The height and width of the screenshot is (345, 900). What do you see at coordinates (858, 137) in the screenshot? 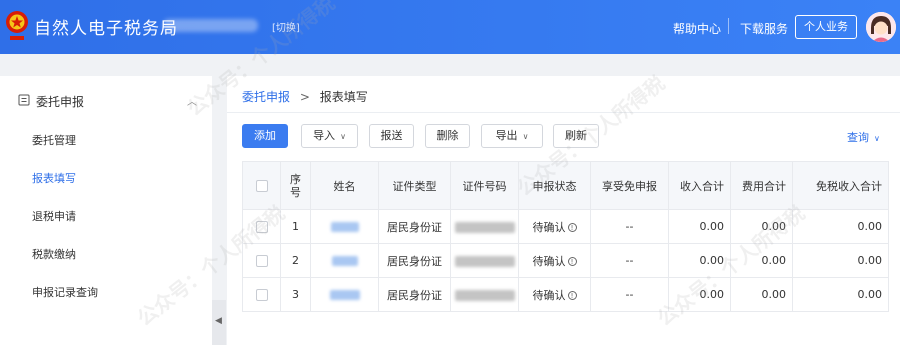
I see `query-label: 查询` at bounding box center [858, 137].